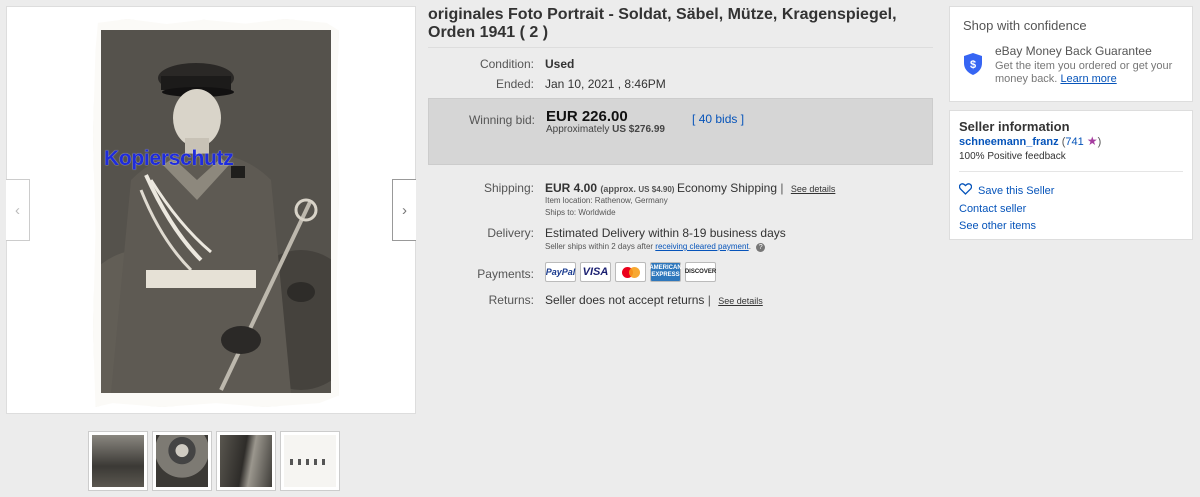 This screenshot has width=1200, height=497. I want to click on seller-name-row: schneemann_franz (741 ★), so click(1030, 141).